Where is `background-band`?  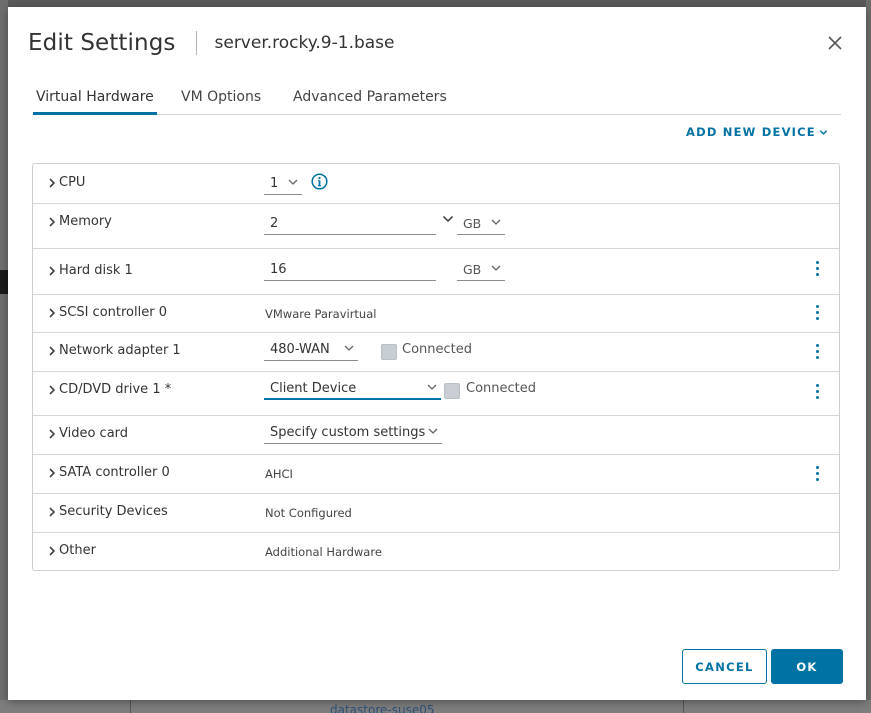 background-band is located at coordinates (4, 282).